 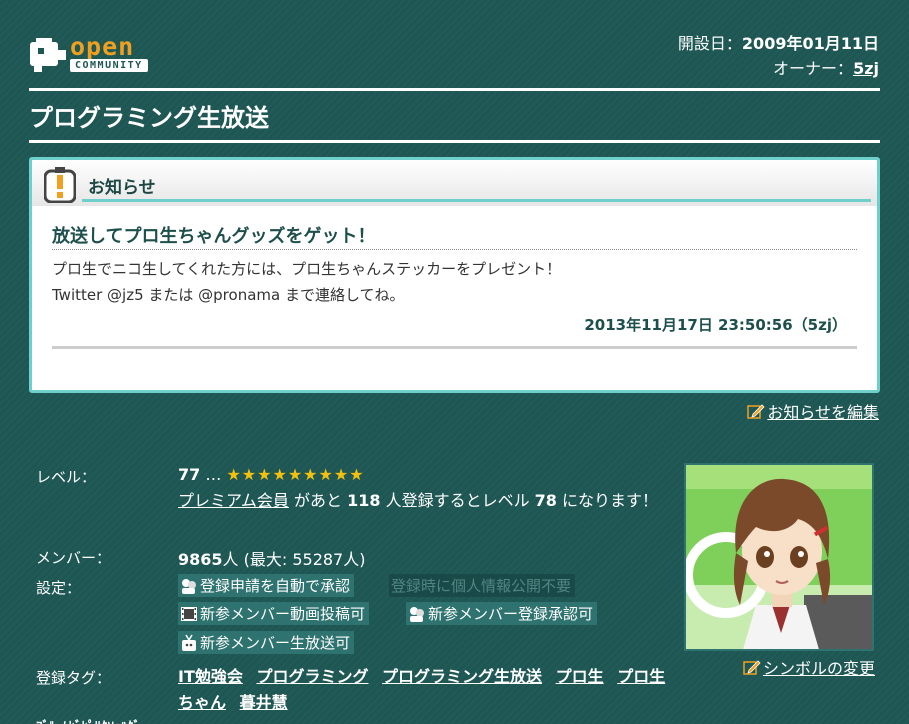 What do you see at coordinates (294, 559) in the screenshot?
I see `members-unit: 人 (最大: 55287人)` at bounding box center [294, 559].